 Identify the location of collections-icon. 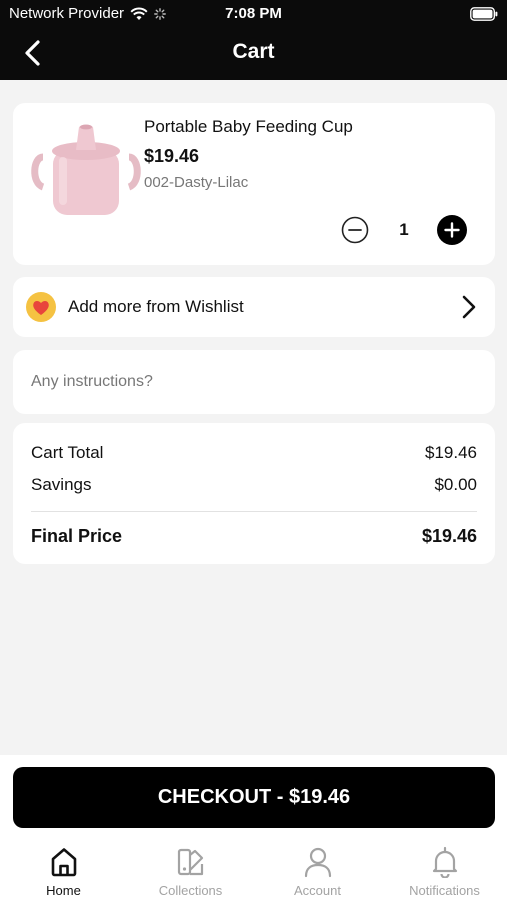
(190, 862).